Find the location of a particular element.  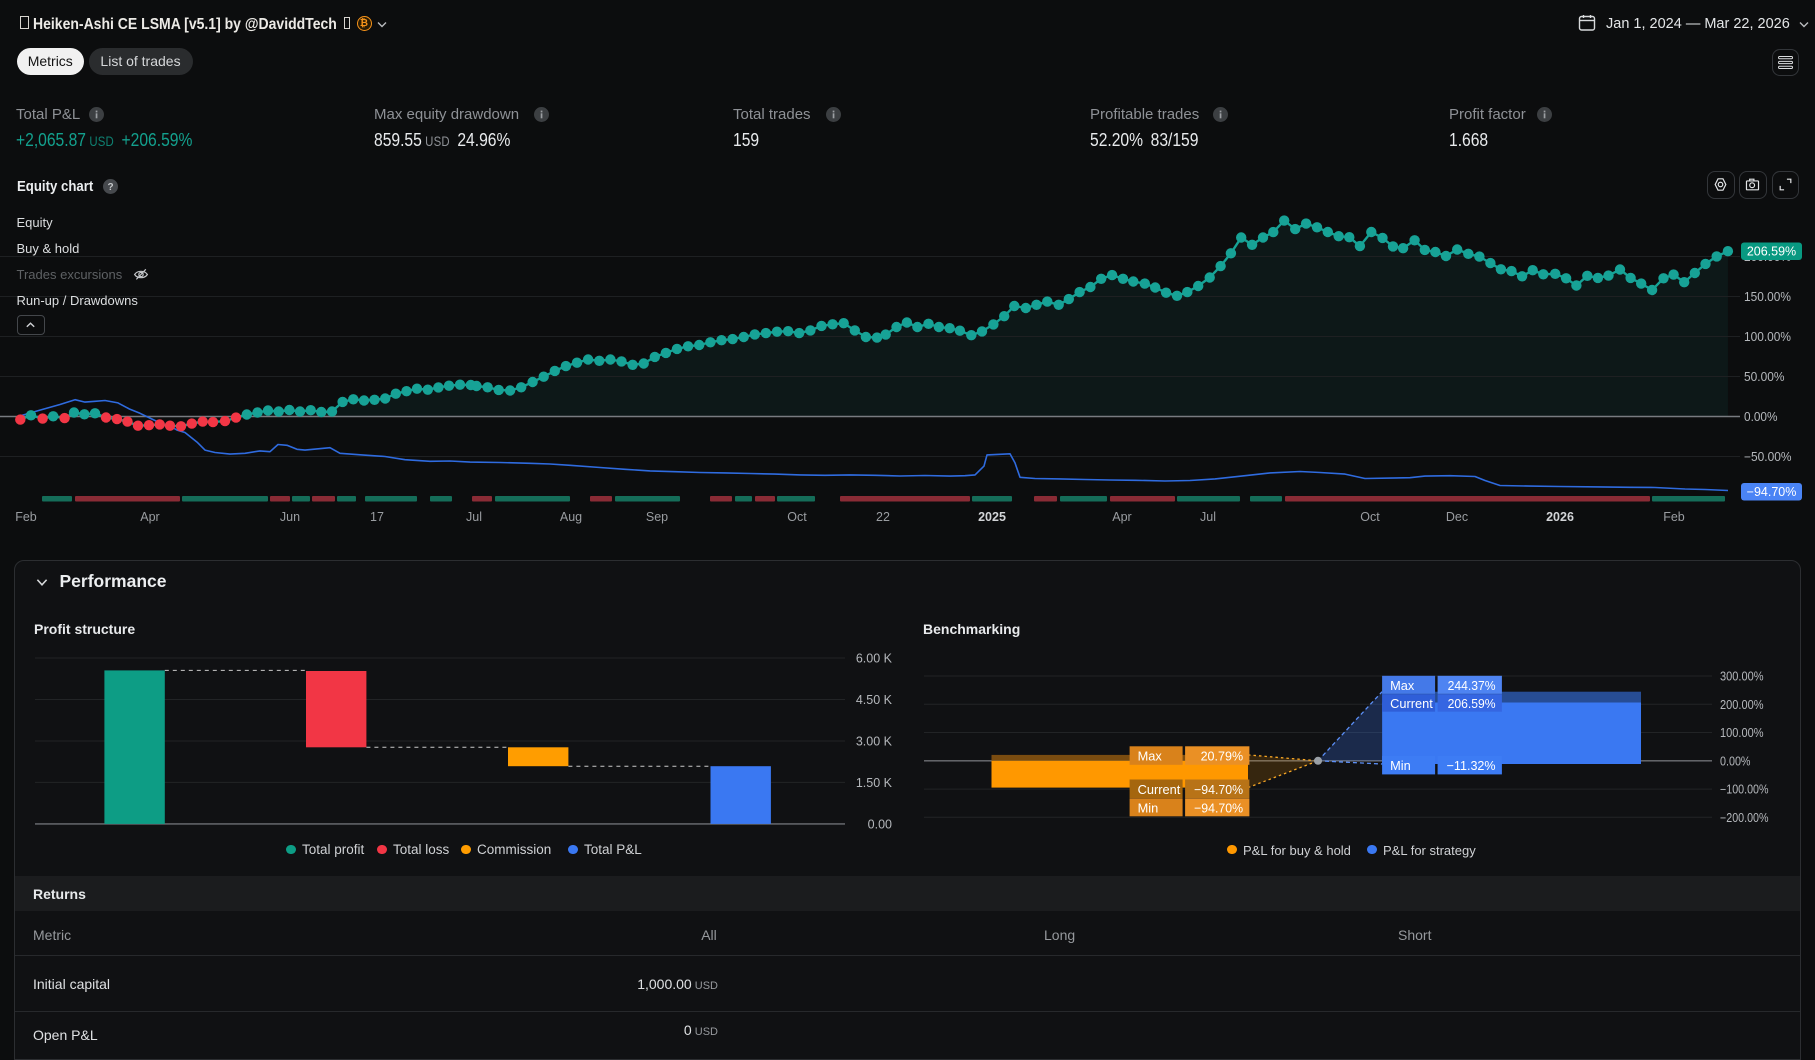

svg-text: −50.00% is located at coordinates (1768, 457).